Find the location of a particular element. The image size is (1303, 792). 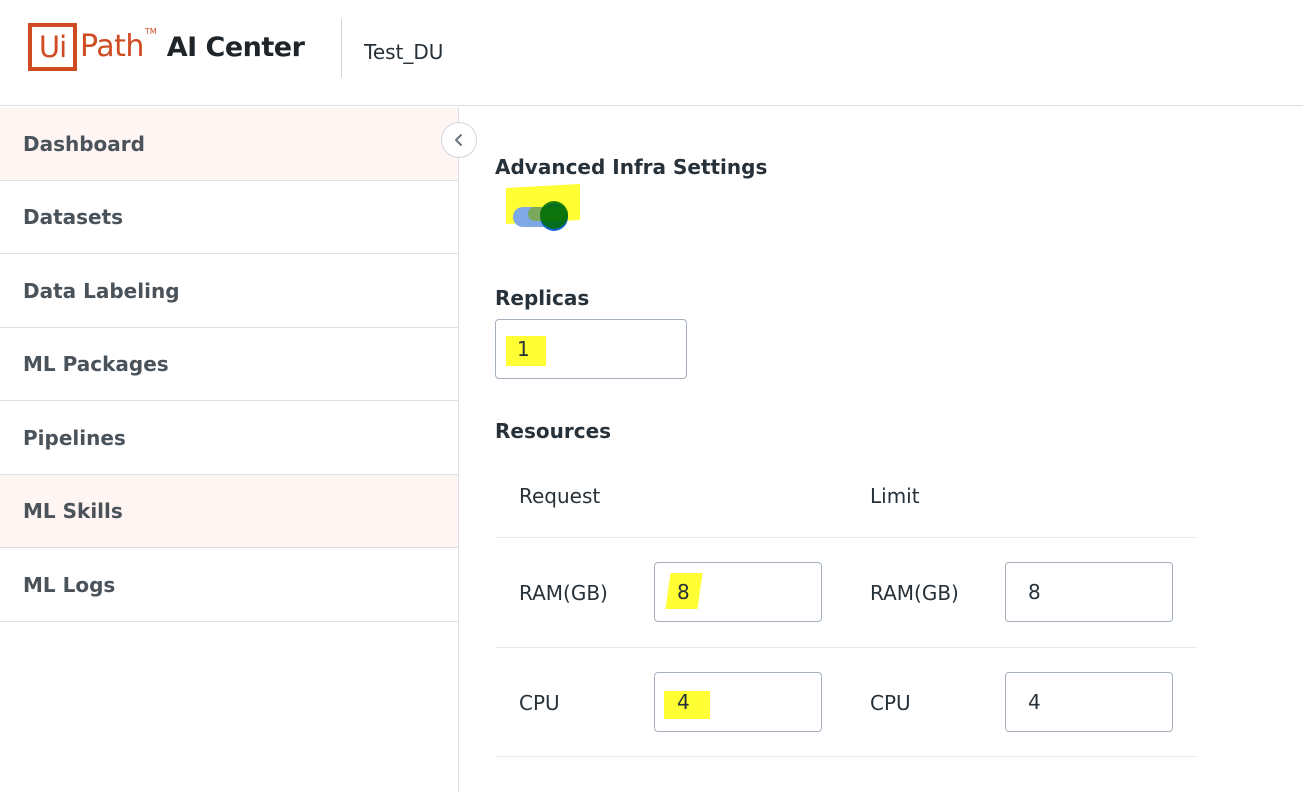

request-ram-label: RAM(GB) is located at coordinates (563, 593).